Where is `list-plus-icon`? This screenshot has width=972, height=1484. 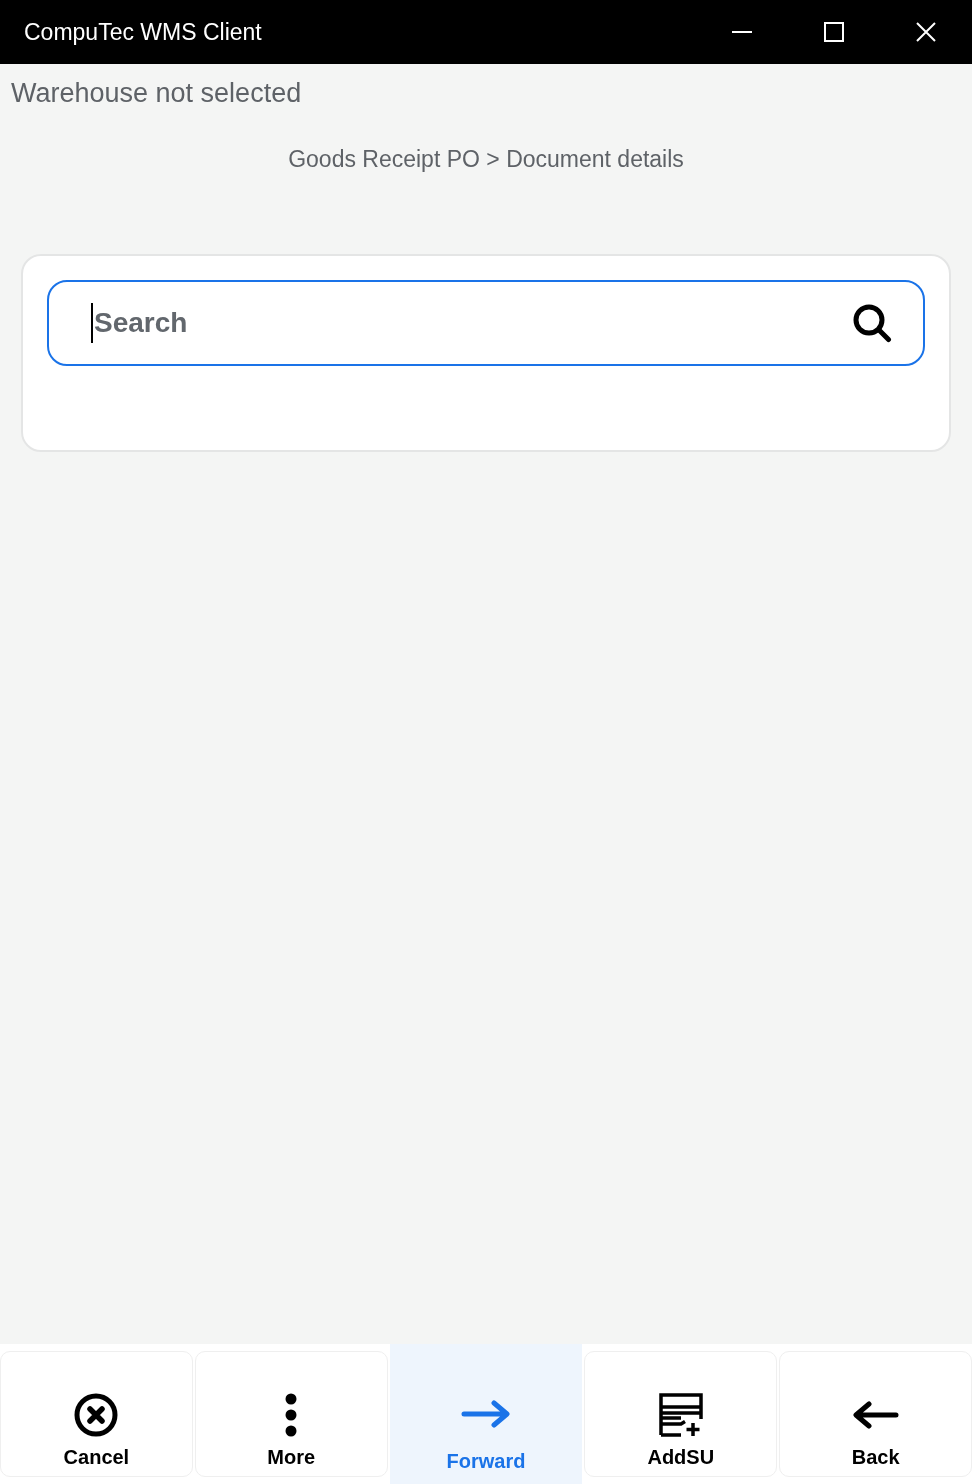
list-plus-icon is located at coordinates (680, 1415).